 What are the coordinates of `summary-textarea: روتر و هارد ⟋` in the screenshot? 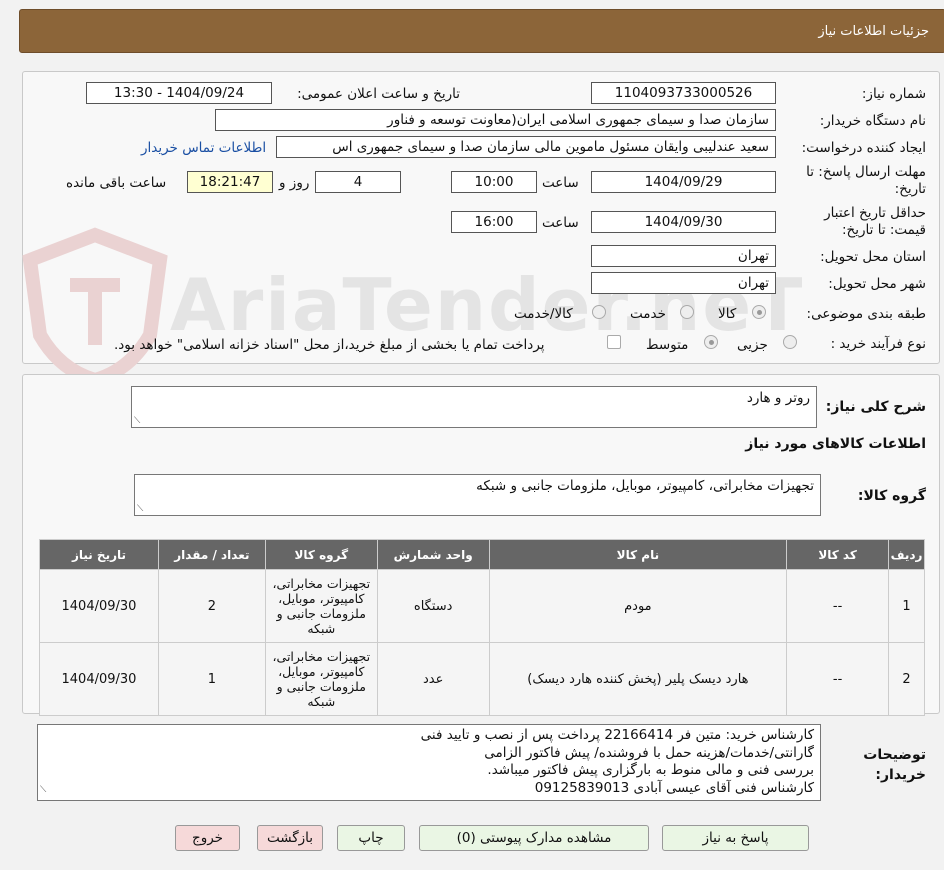 It's located at (474, 407).